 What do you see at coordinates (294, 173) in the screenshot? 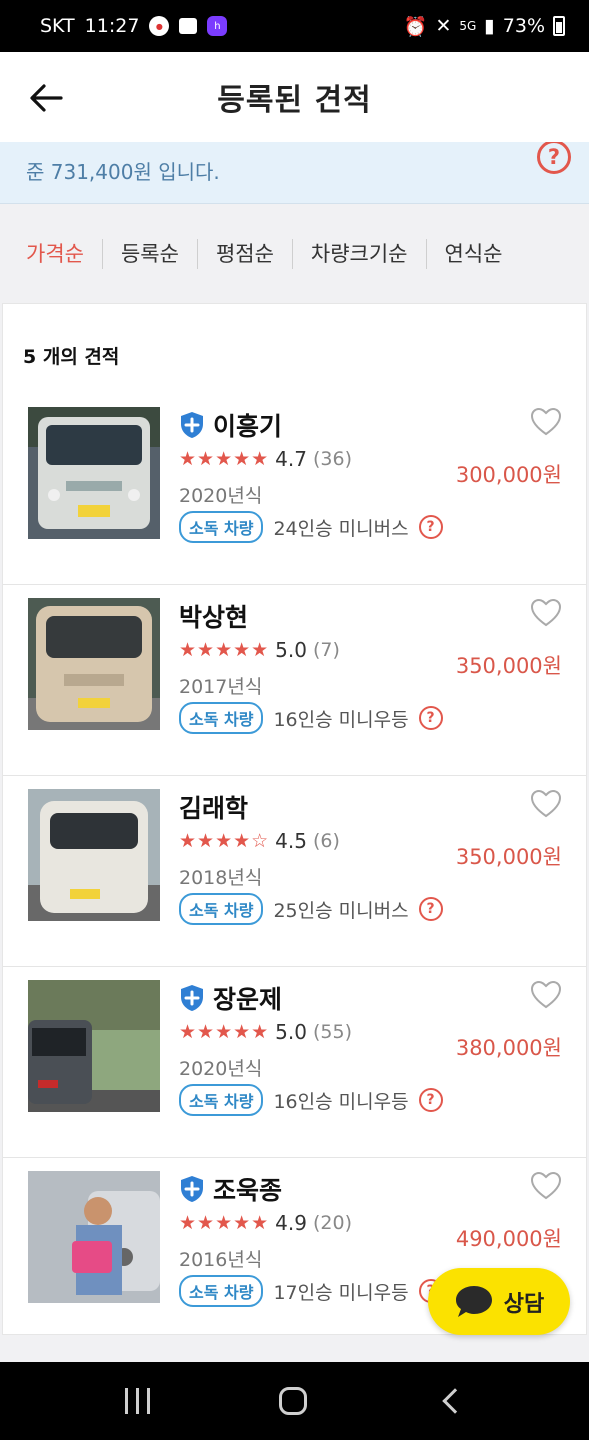
I see `price-notice-banner: 준 731,400원 입니다. ?` at bounding box center [294, 173].